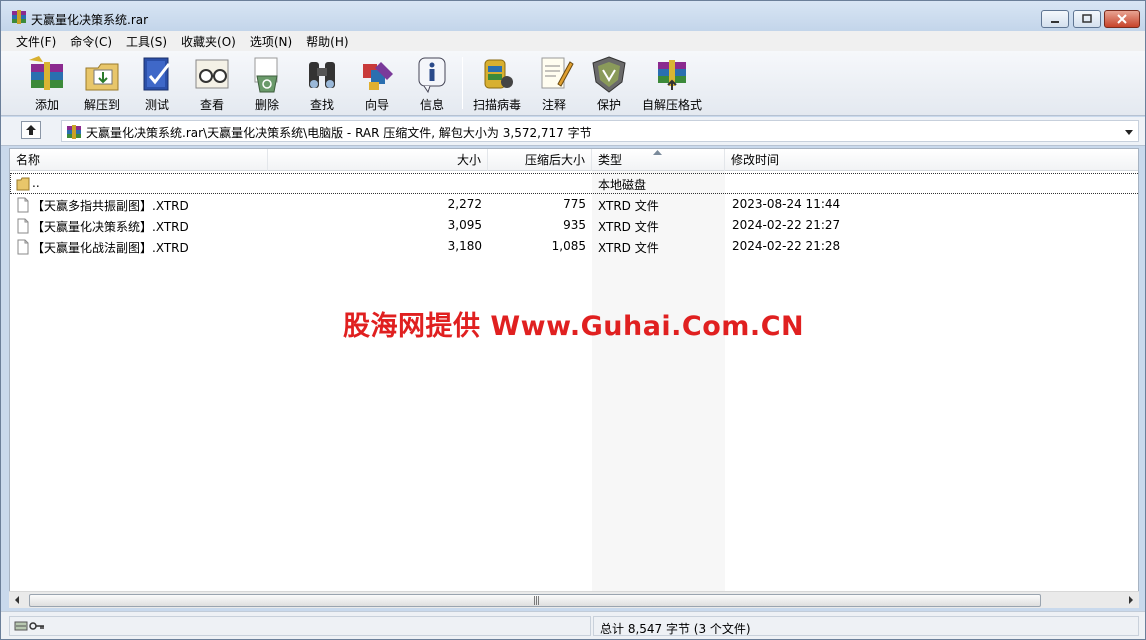 This screenshot has width=1146, height=640. What do you see at coordinates (300, 626) in the screenshot?
I see `status-left-panel` at bounding box center [300, 626].